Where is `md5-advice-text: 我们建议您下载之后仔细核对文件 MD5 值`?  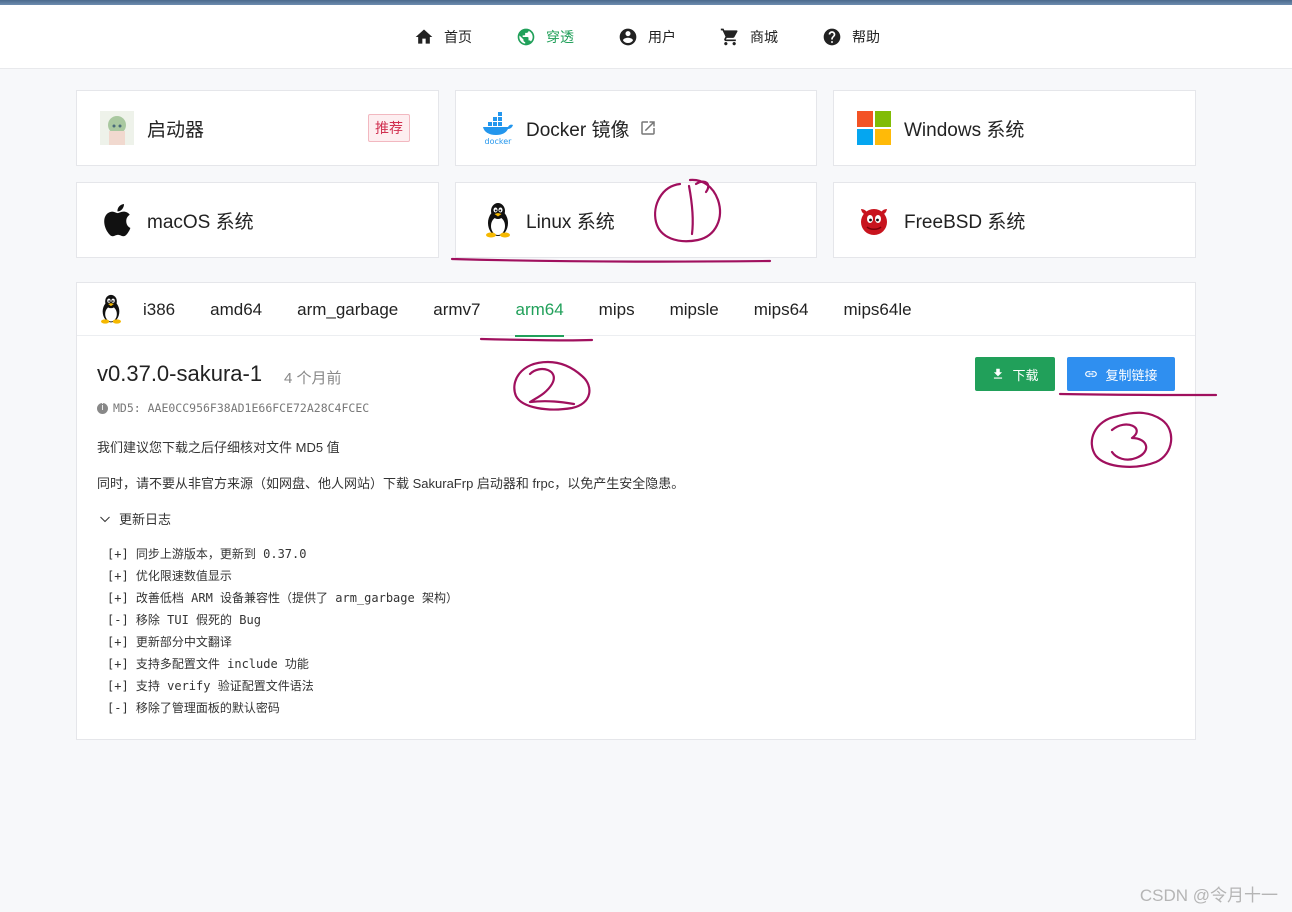 md5-advice-text: 我们建议您下载之后仔细核对文件 MD5 值 is located at coordinates (218, 447).